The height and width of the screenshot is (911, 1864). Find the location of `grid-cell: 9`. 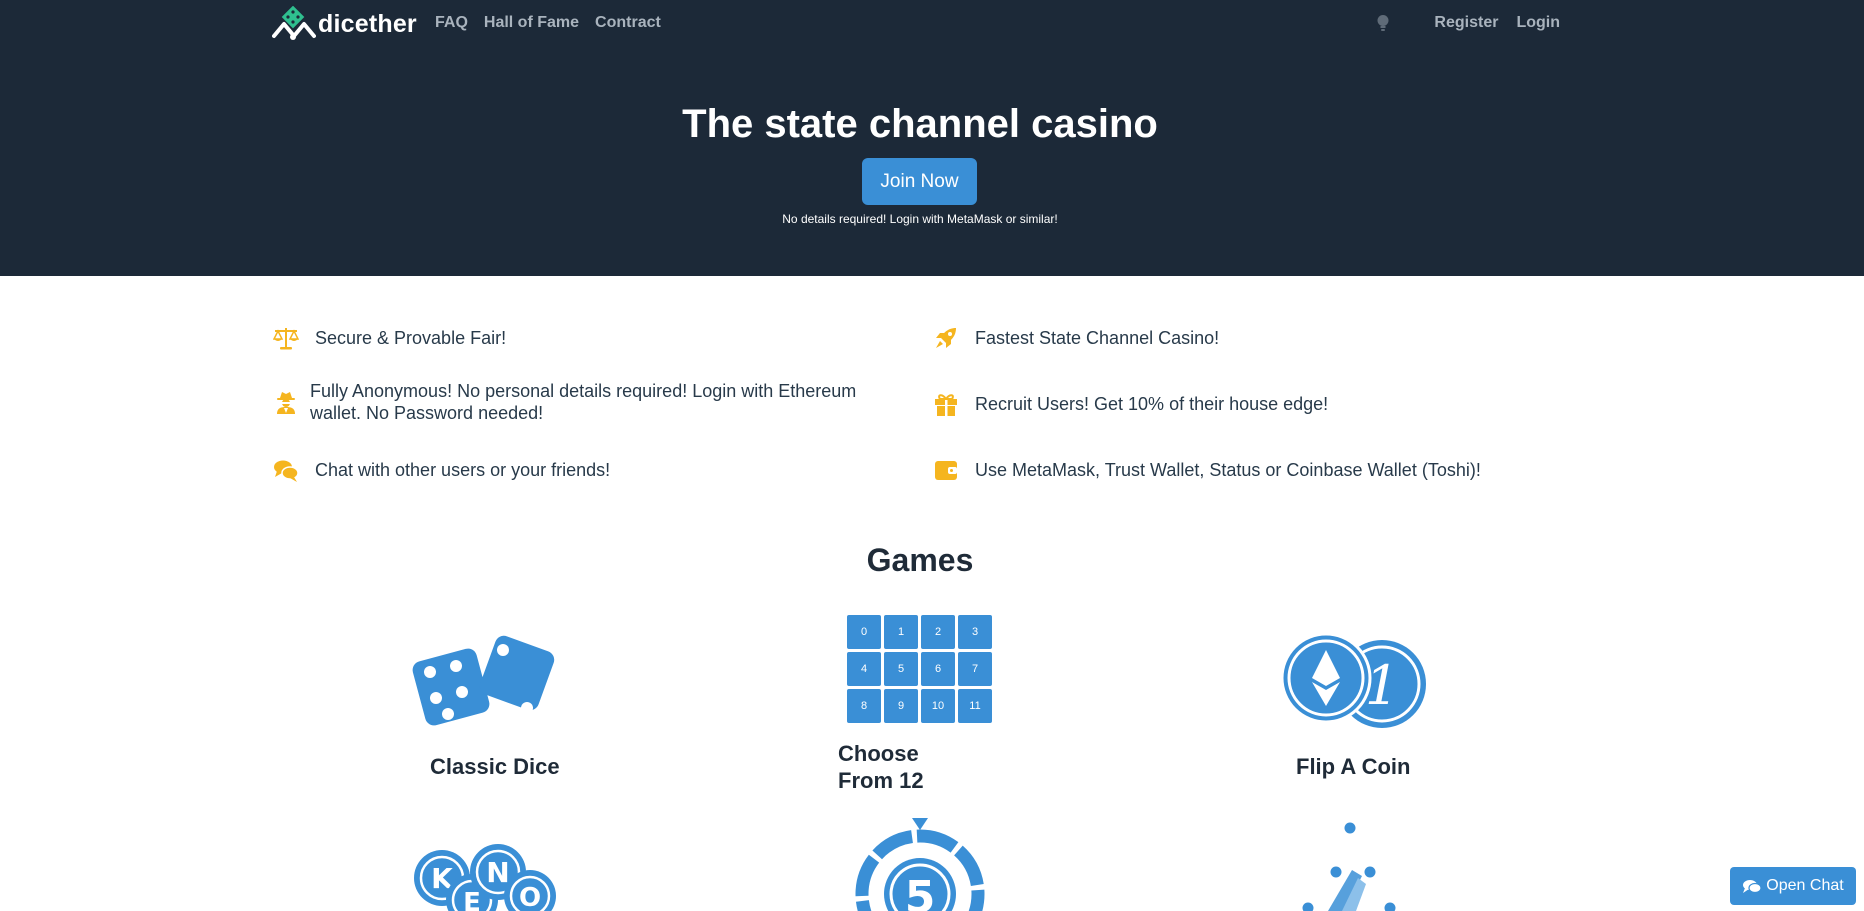

grid-cell: 9 is located at coordinates (901, 706).